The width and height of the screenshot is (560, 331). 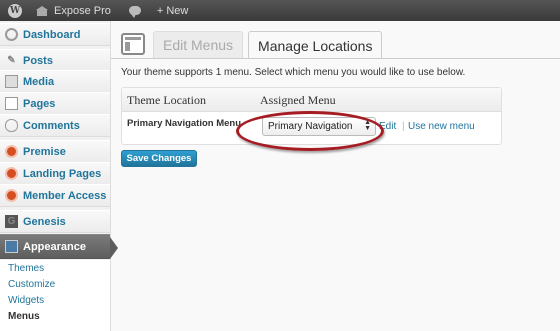 I want to click on sidebar-item-label: Premise, so click(x=44, y=151).